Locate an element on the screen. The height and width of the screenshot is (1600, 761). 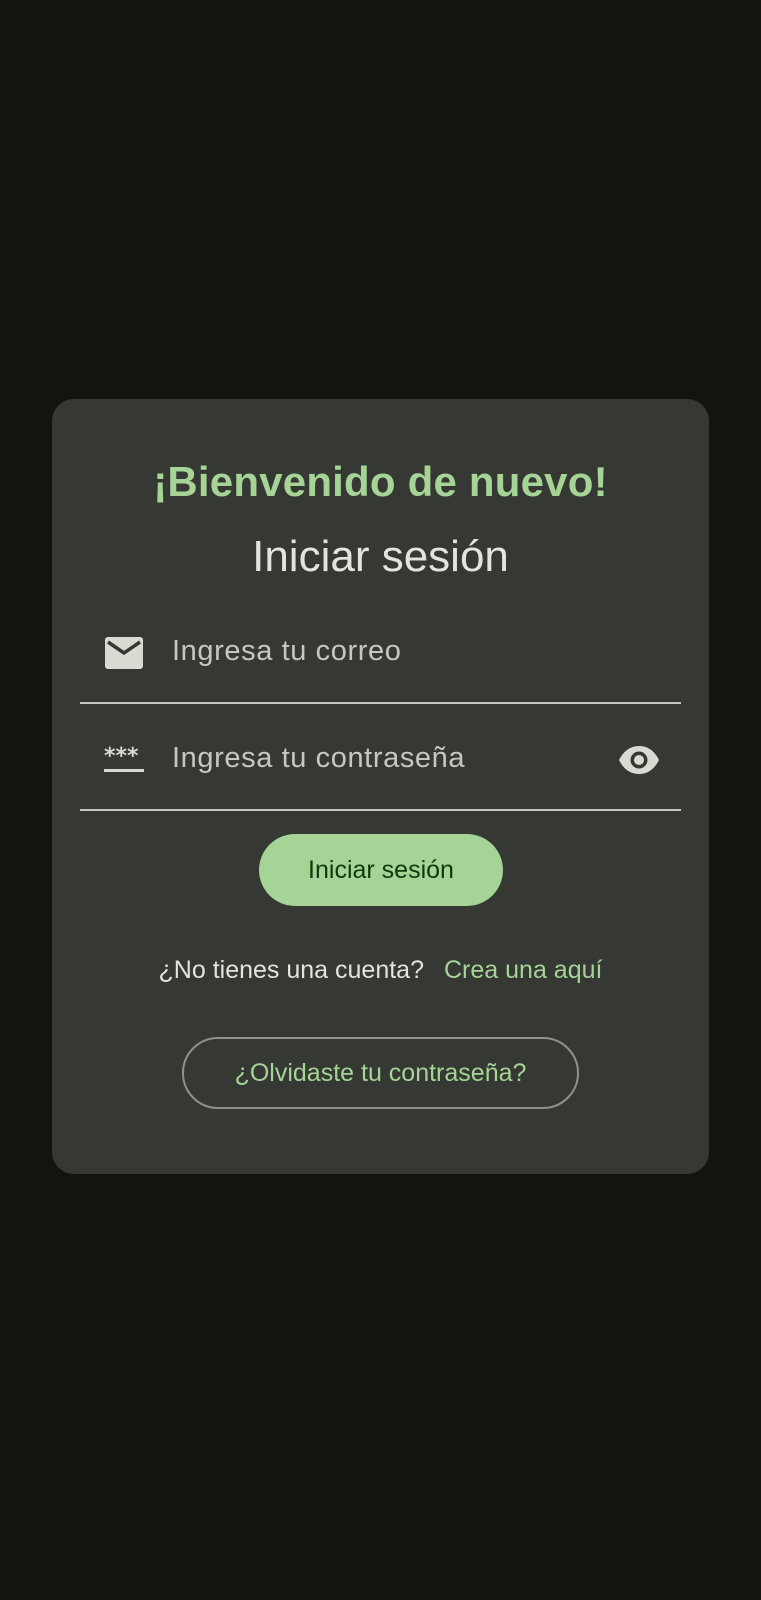
login-button: Iniciar sesión is located at coordinates (381, 870).